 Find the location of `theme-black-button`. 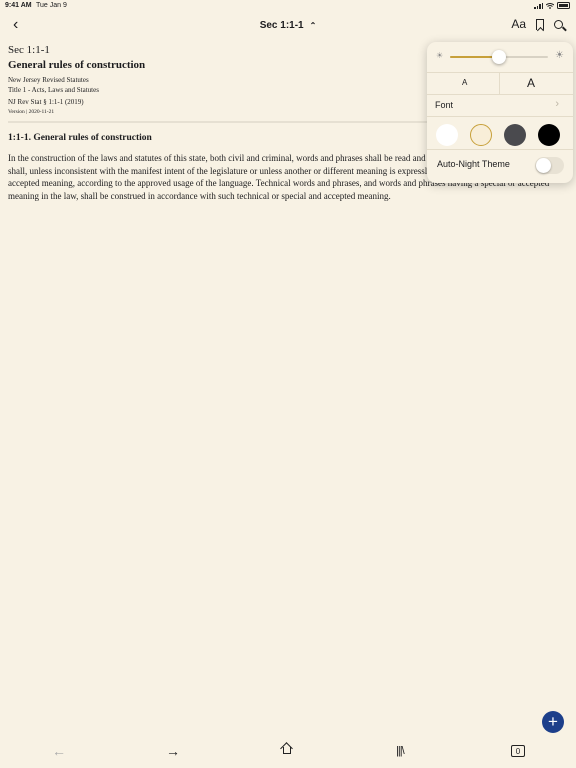

theme-black-button is located at coordinates (549, 135).